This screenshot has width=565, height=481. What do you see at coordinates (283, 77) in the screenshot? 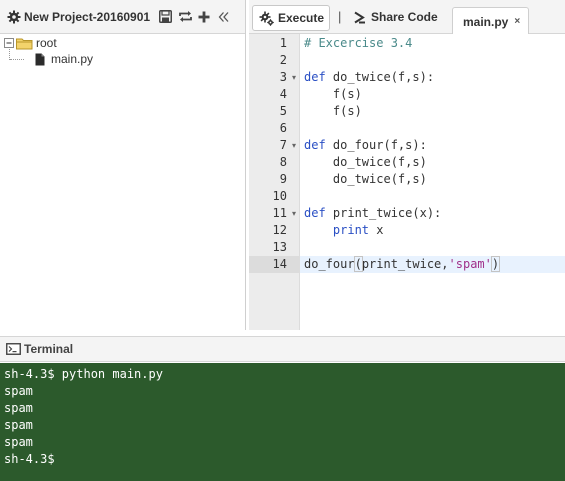
I see `line-number: 3` at bounding box center [283, 77].